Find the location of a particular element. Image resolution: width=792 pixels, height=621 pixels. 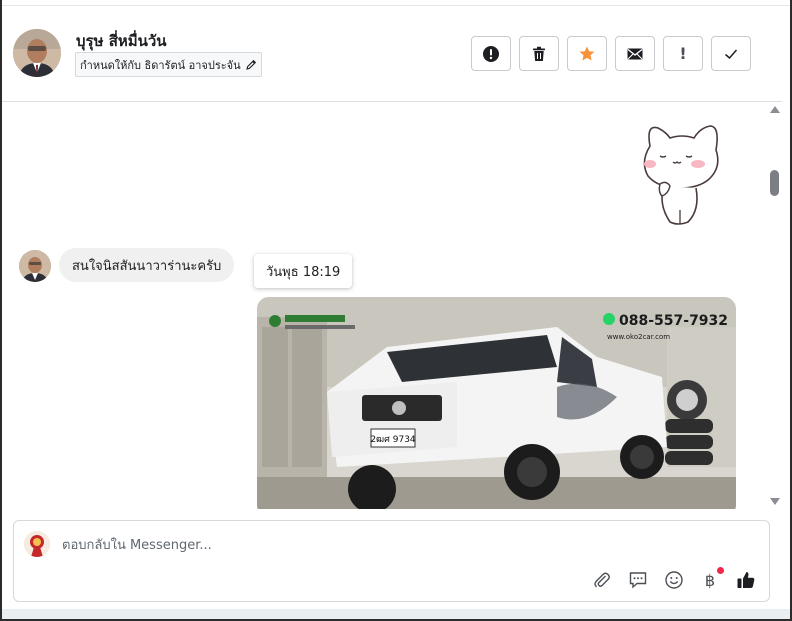

payment-button: ฿ is located at coordinates (711, 579).